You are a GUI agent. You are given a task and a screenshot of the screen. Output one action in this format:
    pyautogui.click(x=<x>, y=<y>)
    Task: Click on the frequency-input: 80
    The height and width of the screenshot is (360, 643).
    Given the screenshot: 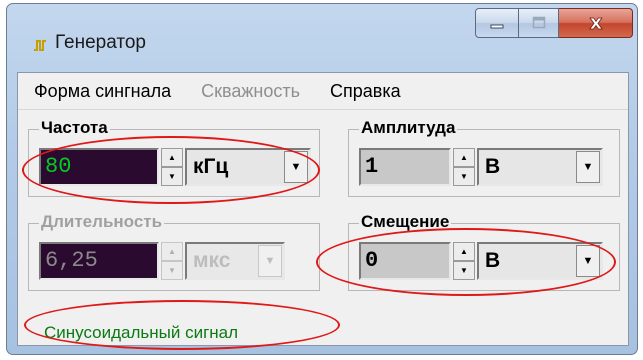 What is the action you would take?
    pyautogui.click(x=99, y=167)
    